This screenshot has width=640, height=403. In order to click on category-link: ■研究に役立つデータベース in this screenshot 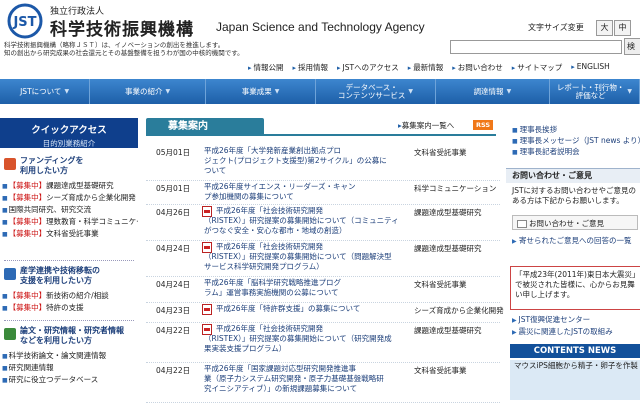, I will do `click(70, 380)`.